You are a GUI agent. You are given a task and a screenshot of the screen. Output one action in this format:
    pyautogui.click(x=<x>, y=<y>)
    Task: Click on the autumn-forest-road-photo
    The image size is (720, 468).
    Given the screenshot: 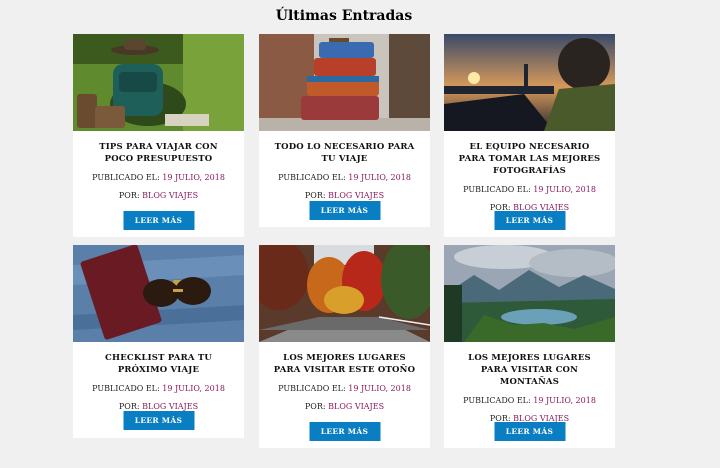 What is the action you would take?
    pyautogui.click(x=344, y=293)
    